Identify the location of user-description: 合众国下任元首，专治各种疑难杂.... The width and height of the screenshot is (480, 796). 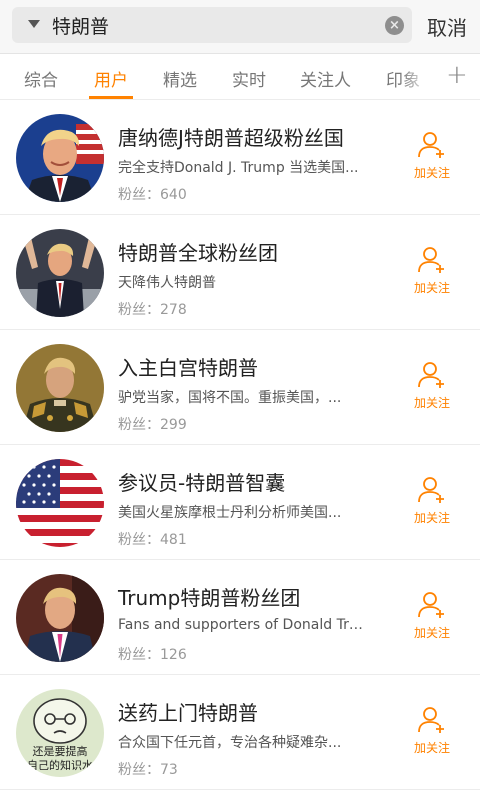
(230, 743).